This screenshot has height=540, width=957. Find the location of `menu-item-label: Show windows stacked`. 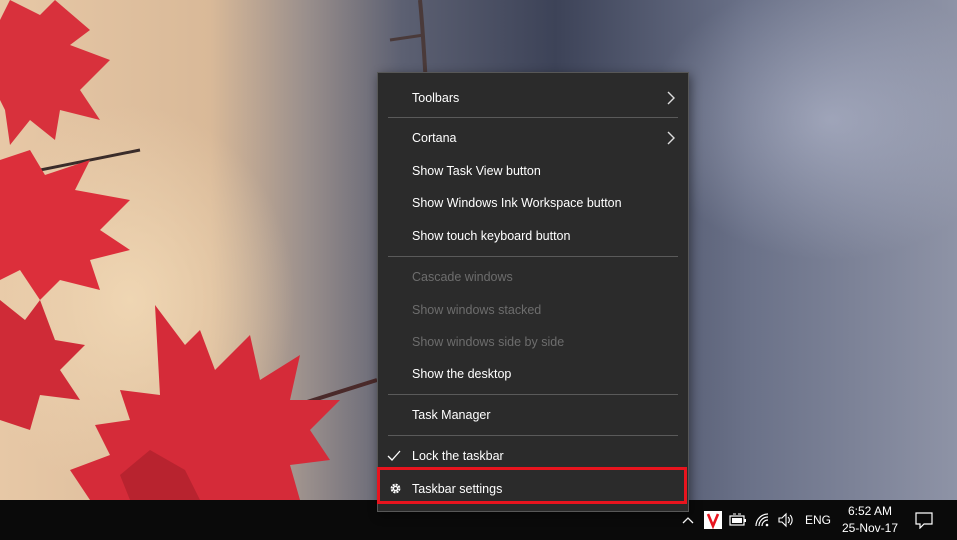

menu-item-label: Show windows stacked is located at coordinates (477, 310).